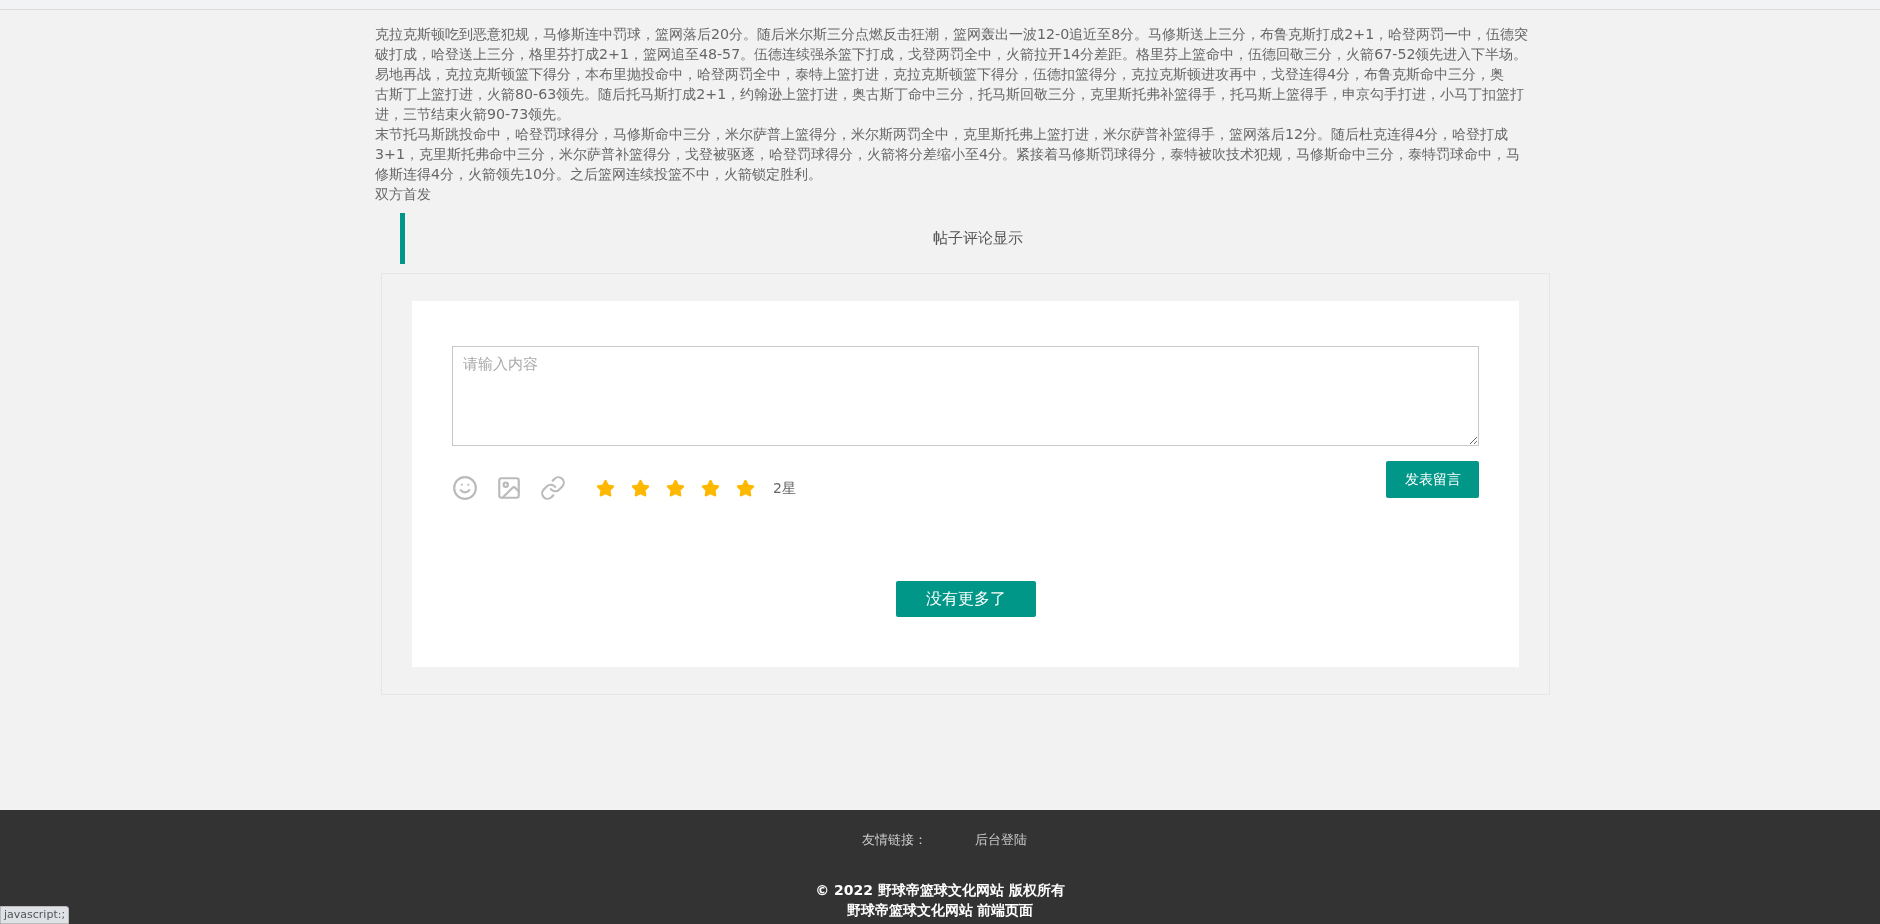 This screenshot has width=1880, height=924. I want to click on load-more-button: 没有更多了, so click(965, 599).